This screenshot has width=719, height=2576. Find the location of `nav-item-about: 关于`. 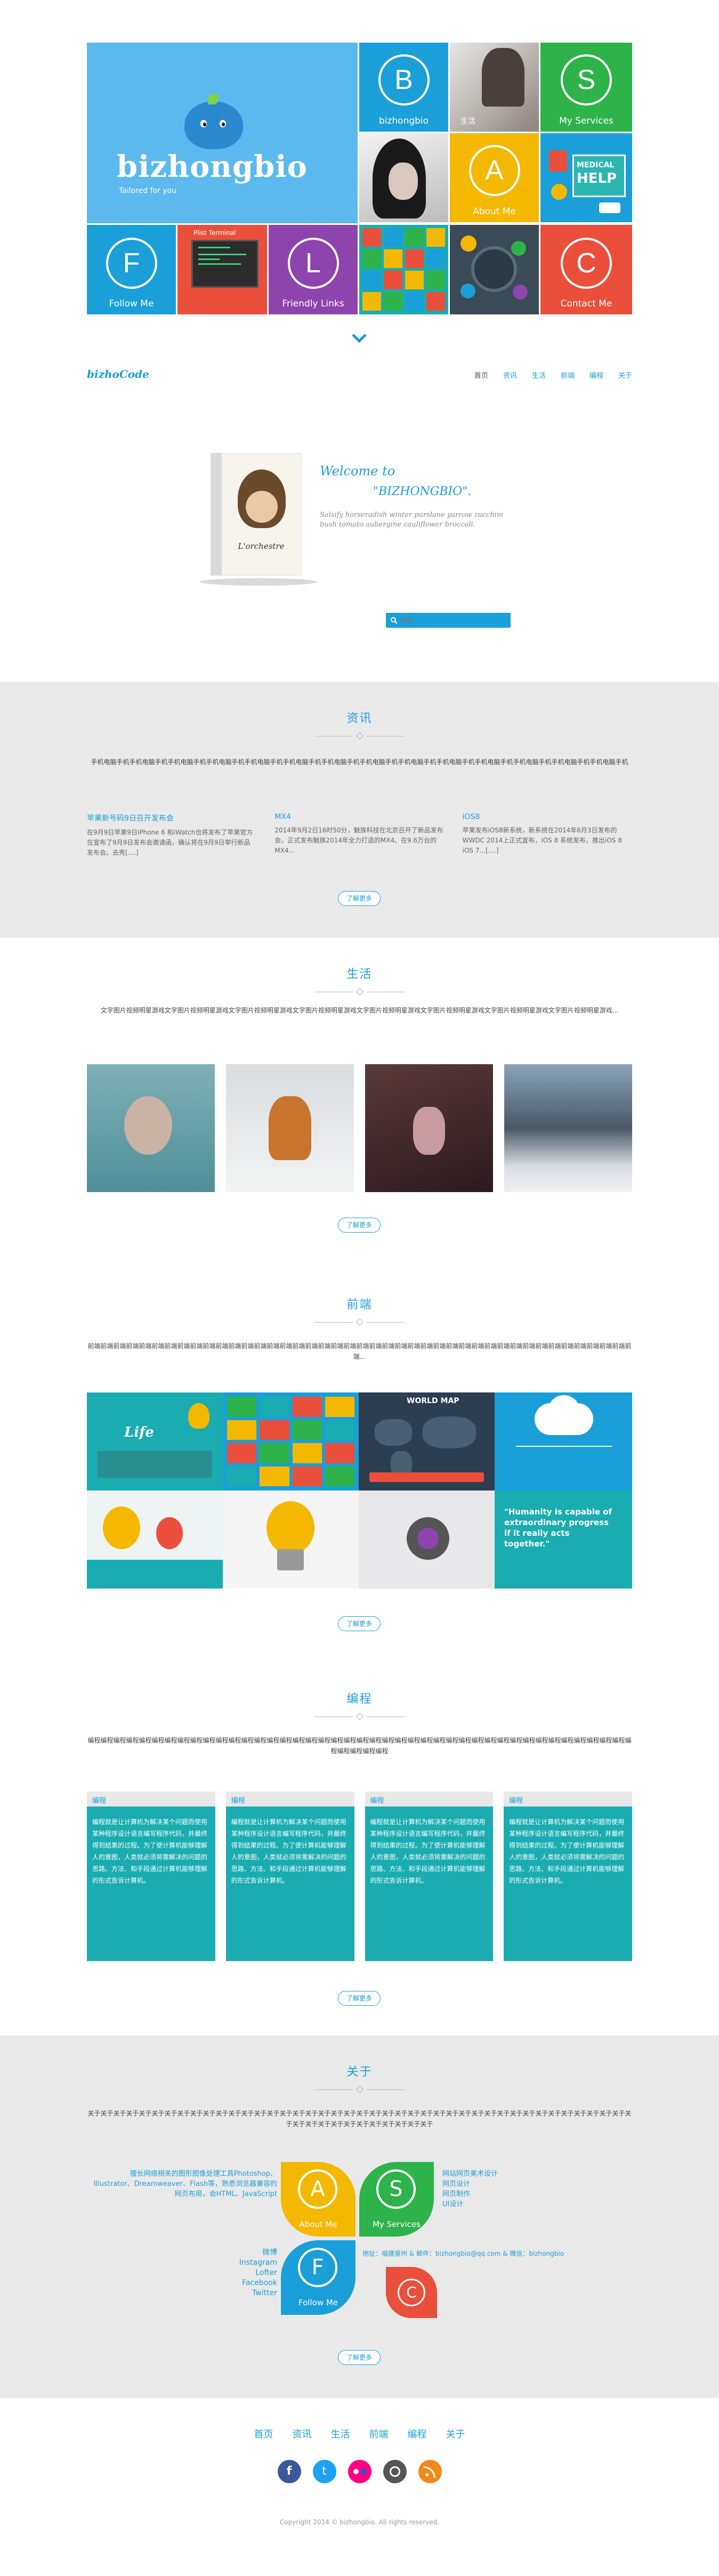

nav-item-about: 关于 is located at coordinates (625, 375).